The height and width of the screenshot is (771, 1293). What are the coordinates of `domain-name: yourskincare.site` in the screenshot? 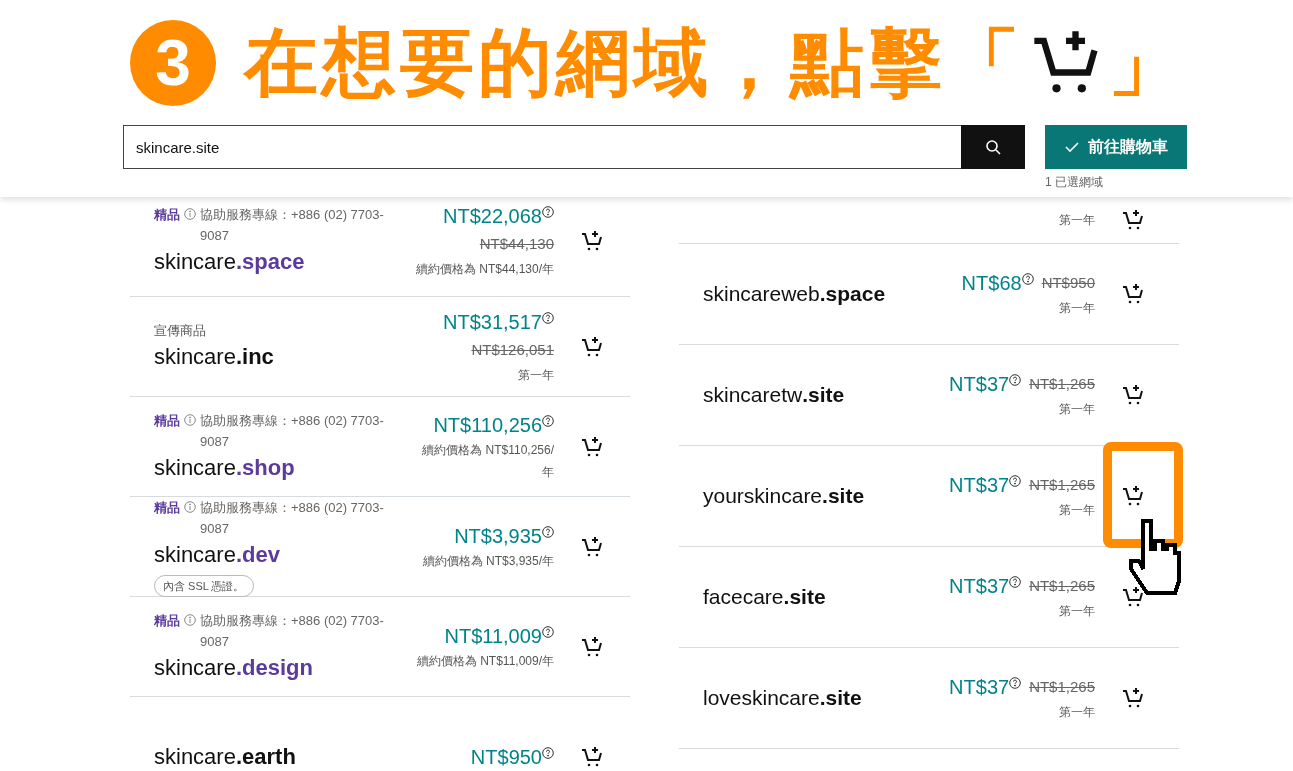 It's located at (784, 496).